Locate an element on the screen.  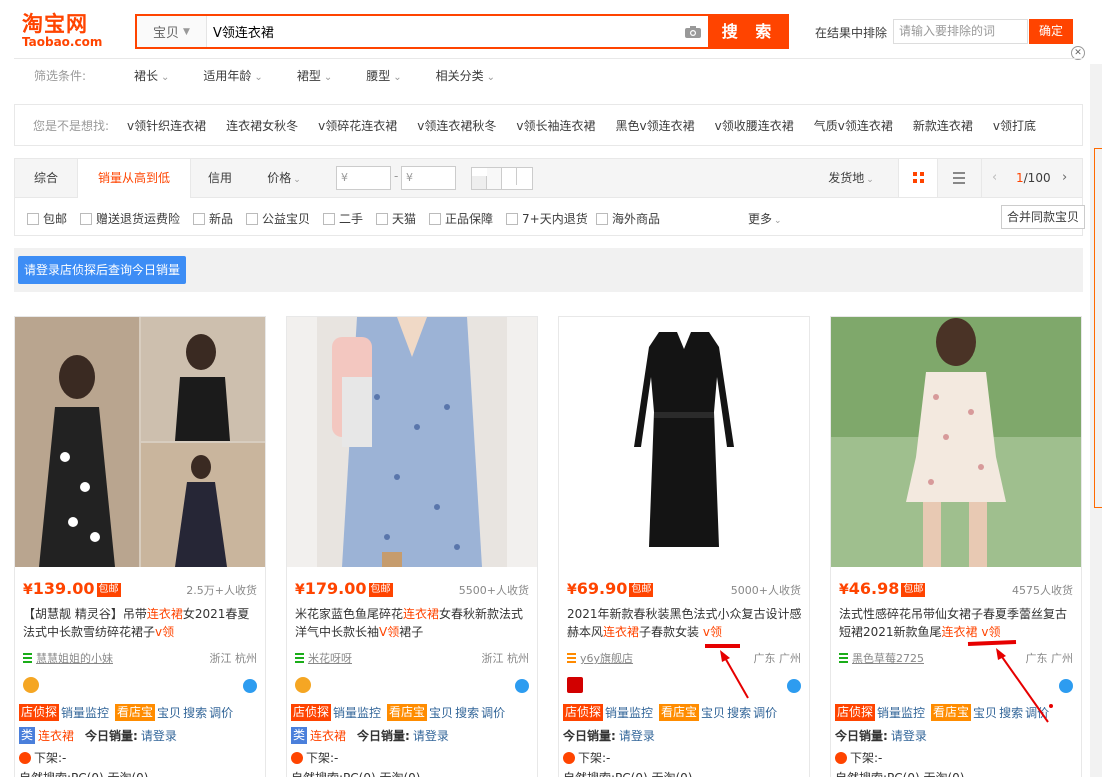
pager-text: 1/100 is located at coordinates (1033, 178).